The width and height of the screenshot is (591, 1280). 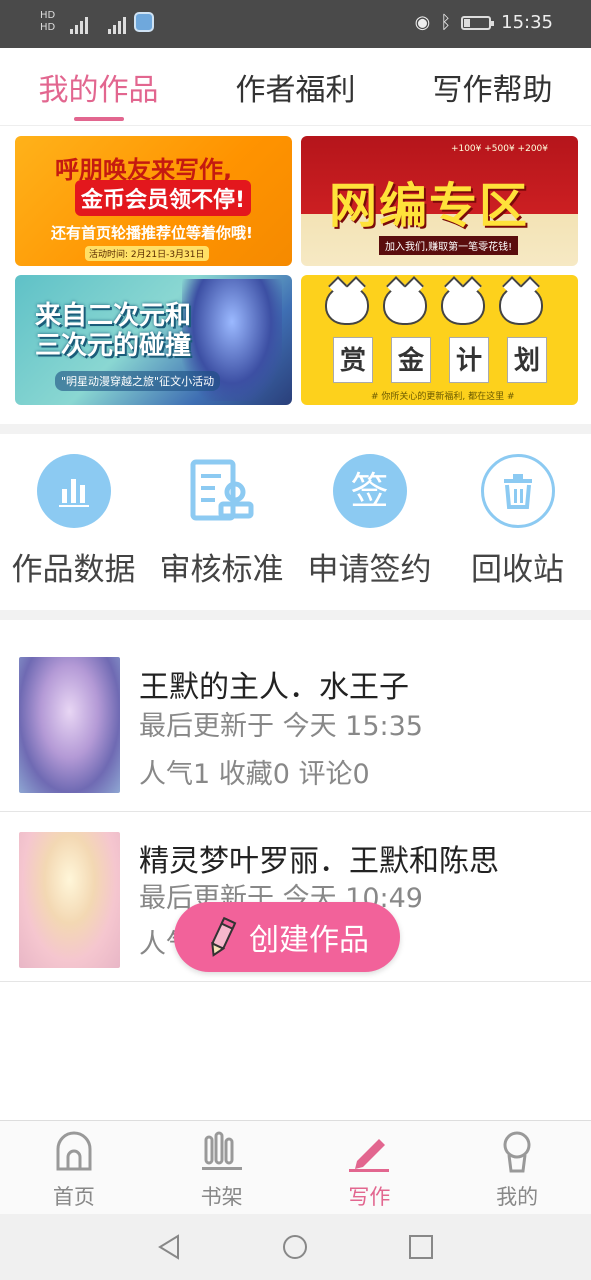 I want to click on tab-author-benefits: 作者福利, so click(x=295, y=86).